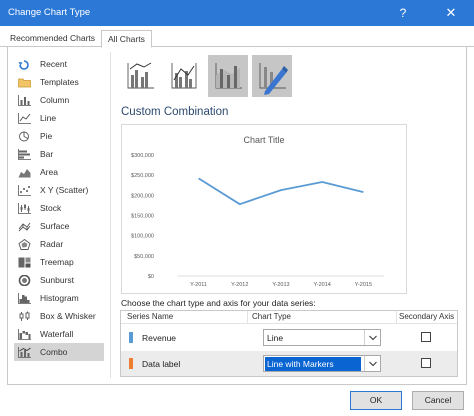 The width and height of the screenshot is (474, 416). I want to click on tab-strip: Recommended Charts All Charts, so click(237, 37).